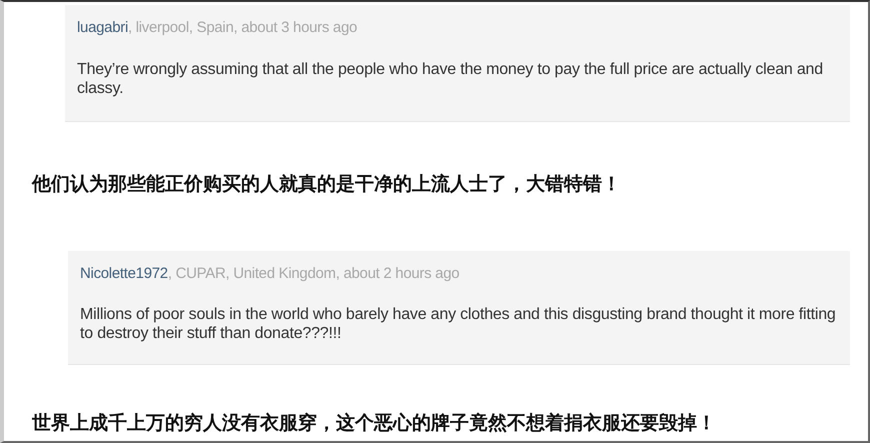 The height and width of the screenshot is (443, 870). I want to click on comment-meta: Nicolette1972, CUPAR, United Kingdom, about 2 hours ago, so click(270, 274).